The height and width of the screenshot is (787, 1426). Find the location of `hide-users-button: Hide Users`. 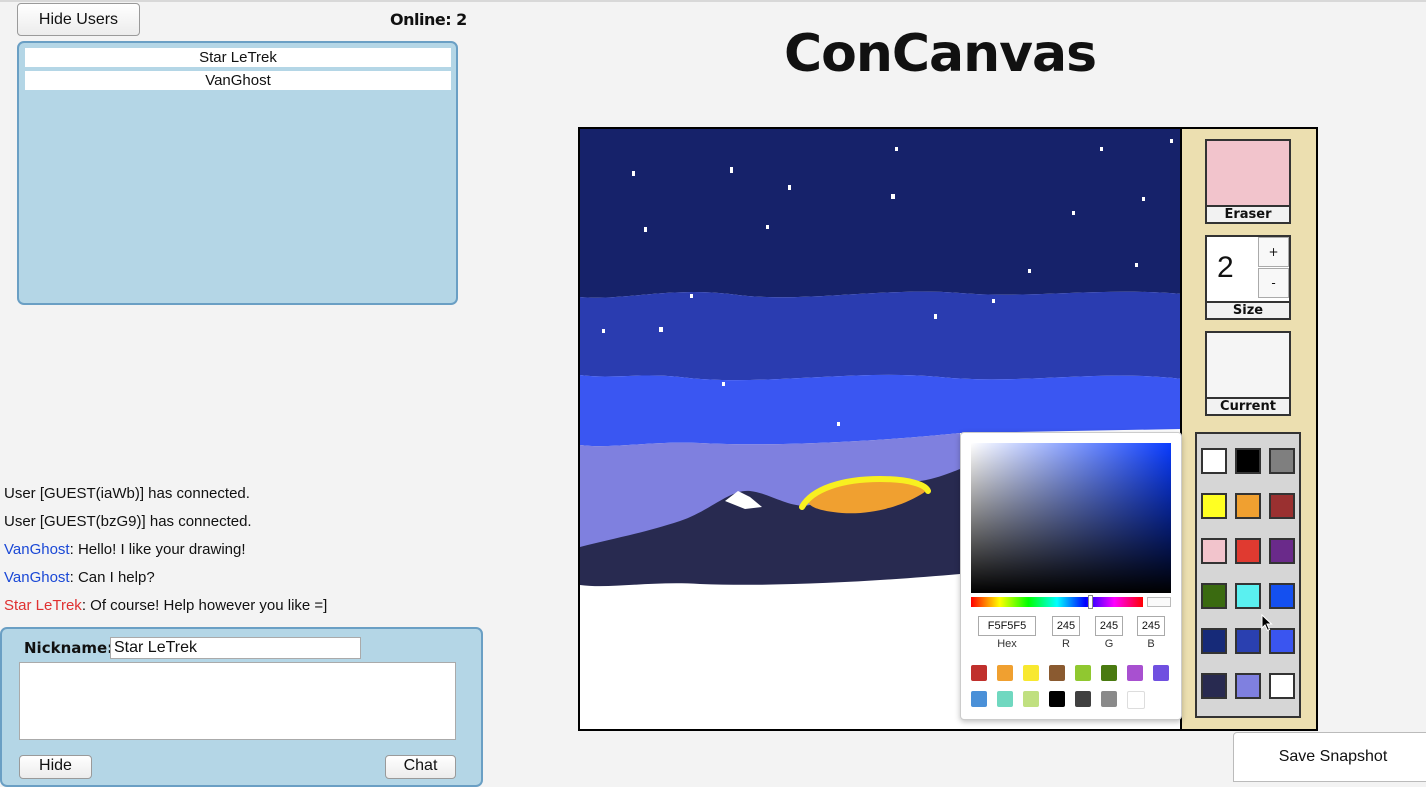

hide-users-button: Hide Users is located at coordinates (78, 19).